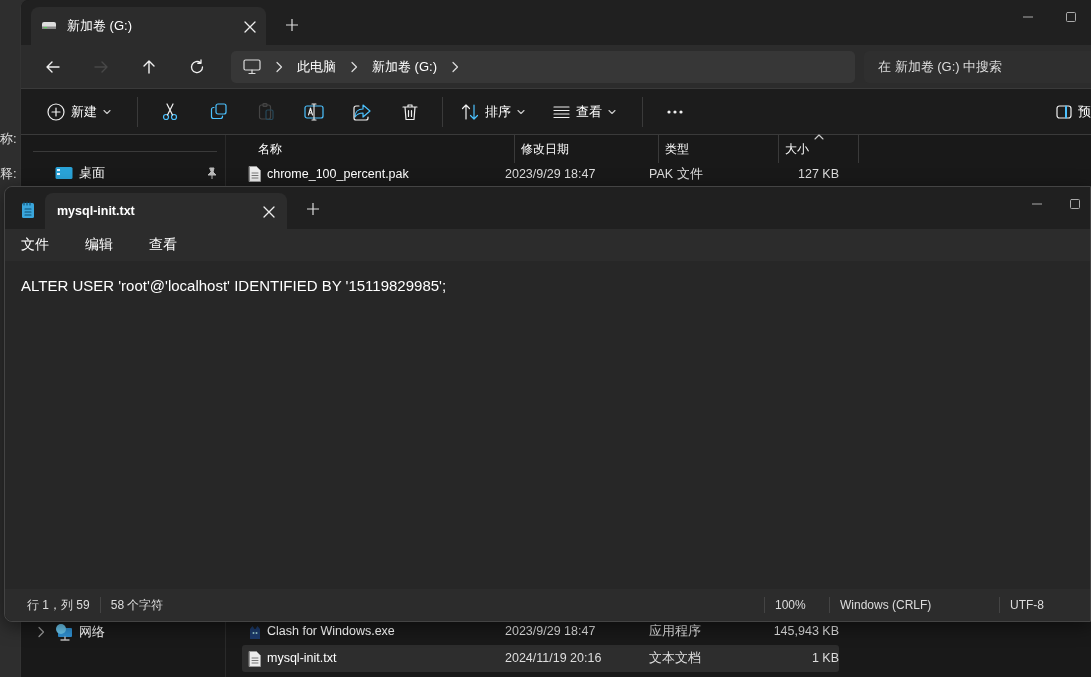 This screenshot has height=677, width=1091. I want to click on address-bar: 此电脑 新加卷 (G:), so click(543, 66).